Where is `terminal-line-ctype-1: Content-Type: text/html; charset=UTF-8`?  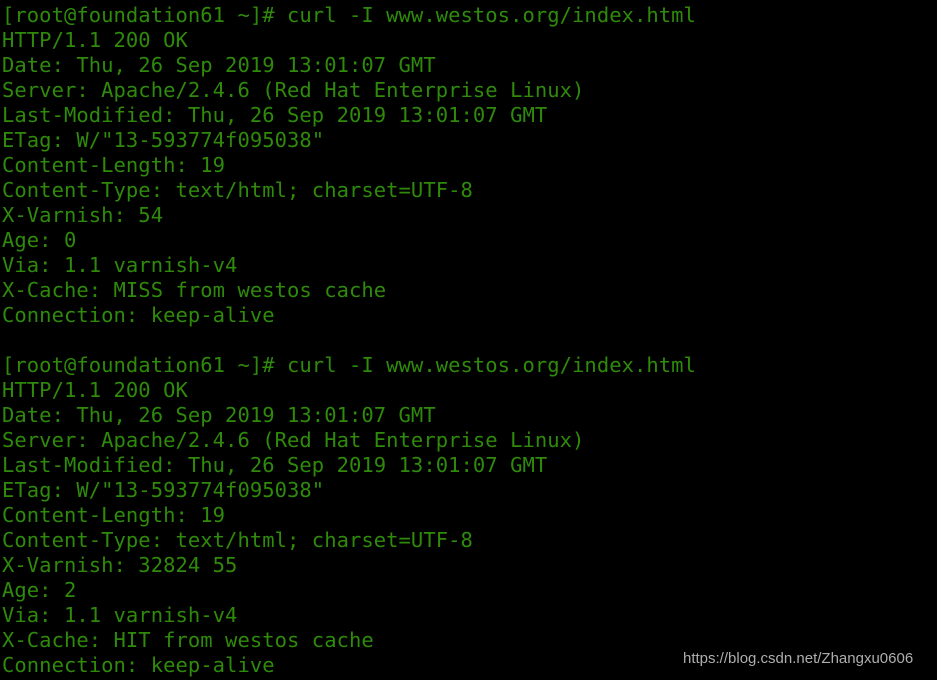
terminal-line-ctype-1: Content-Type: text/html; charset=UTF-8 is located at coordinates (237, 190).